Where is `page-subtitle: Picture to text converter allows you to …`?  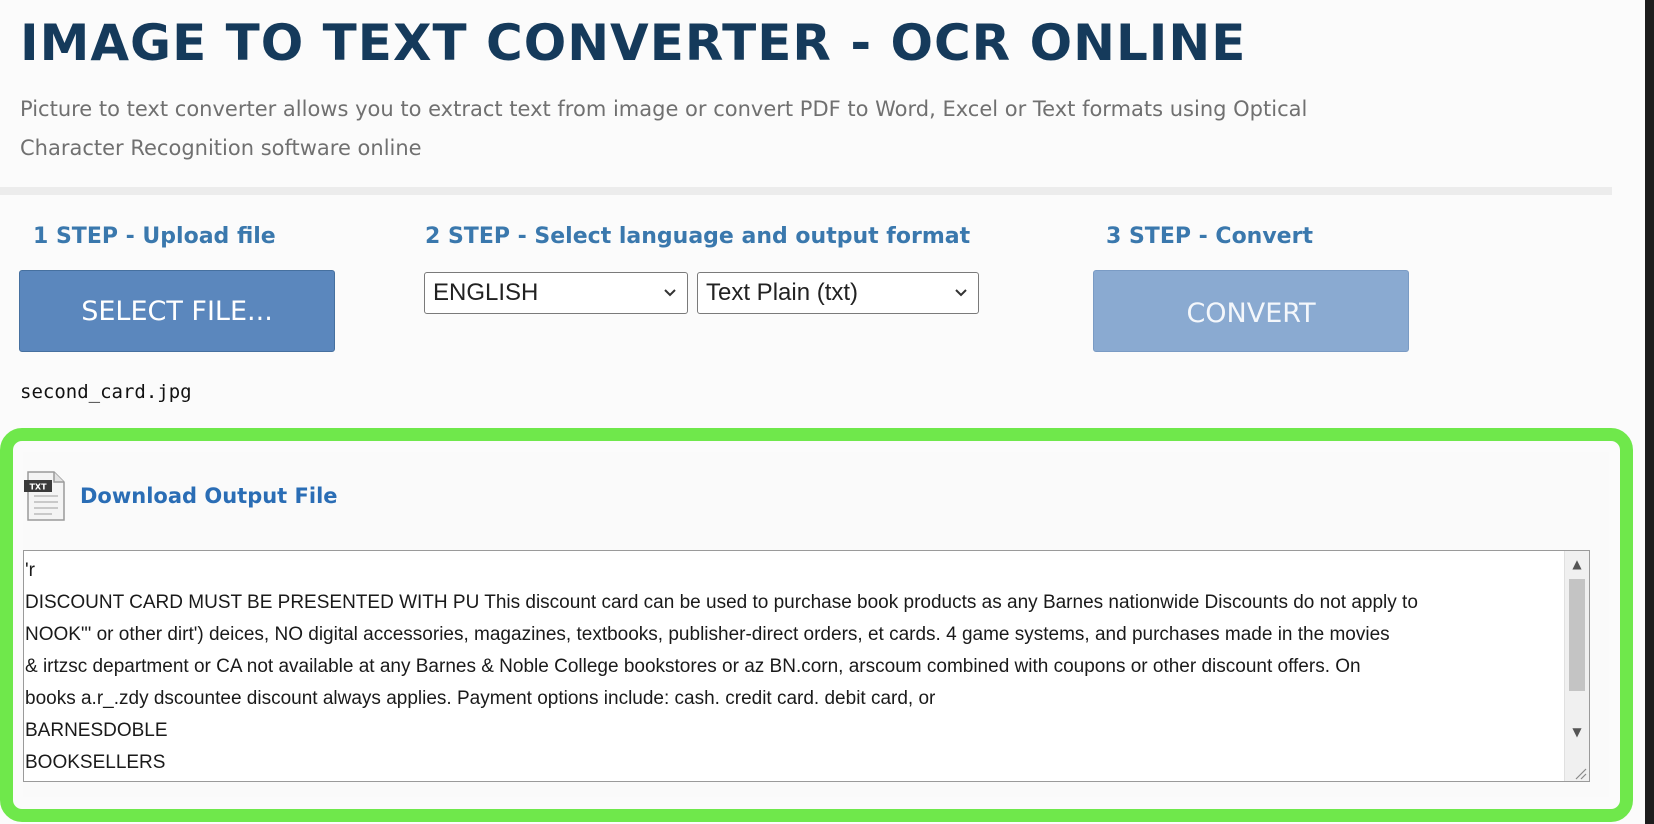 page-subtitle: Picture to text converter allows you to … is located at coordinates (664, 128).